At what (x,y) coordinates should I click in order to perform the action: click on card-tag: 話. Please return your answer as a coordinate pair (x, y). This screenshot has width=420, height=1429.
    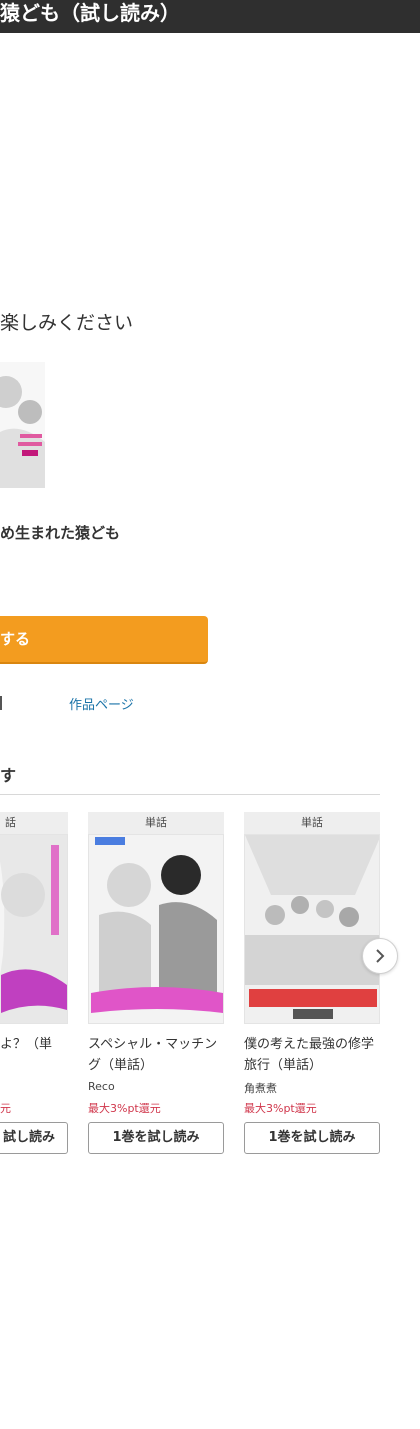
    Looking at the image, I should click on (34, 823).